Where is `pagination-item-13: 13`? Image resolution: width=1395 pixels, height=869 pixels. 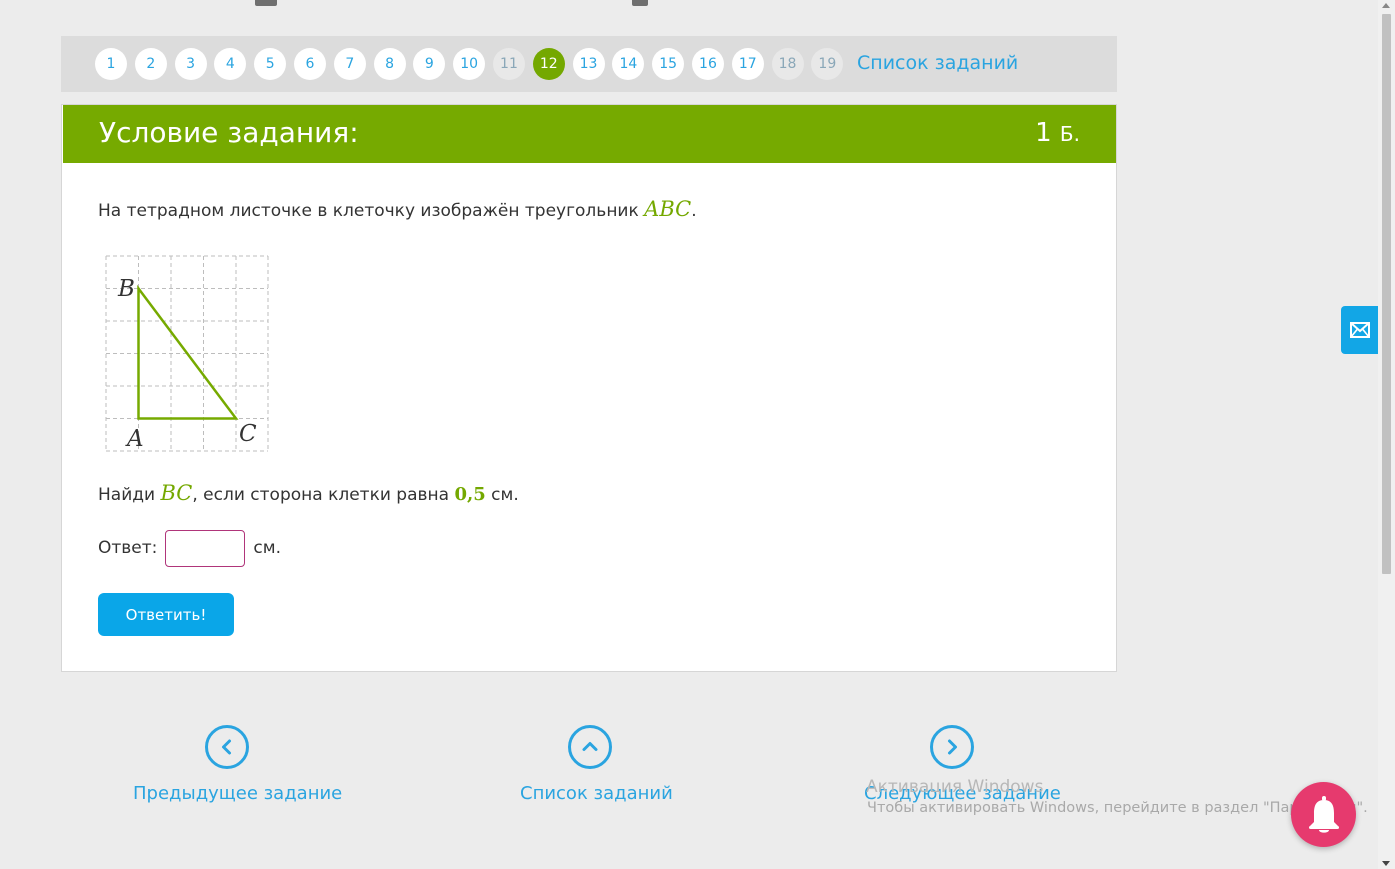
pagination-item-13: 13 is located at coordinates (588, 64).